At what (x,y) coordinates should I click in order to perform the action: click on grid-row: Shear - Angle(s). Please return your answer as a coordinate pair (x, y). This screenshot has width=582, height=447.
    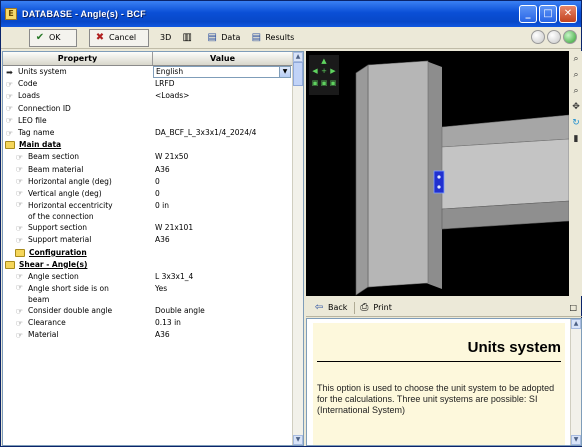
    Looking at the image, I should click on (148, 265).